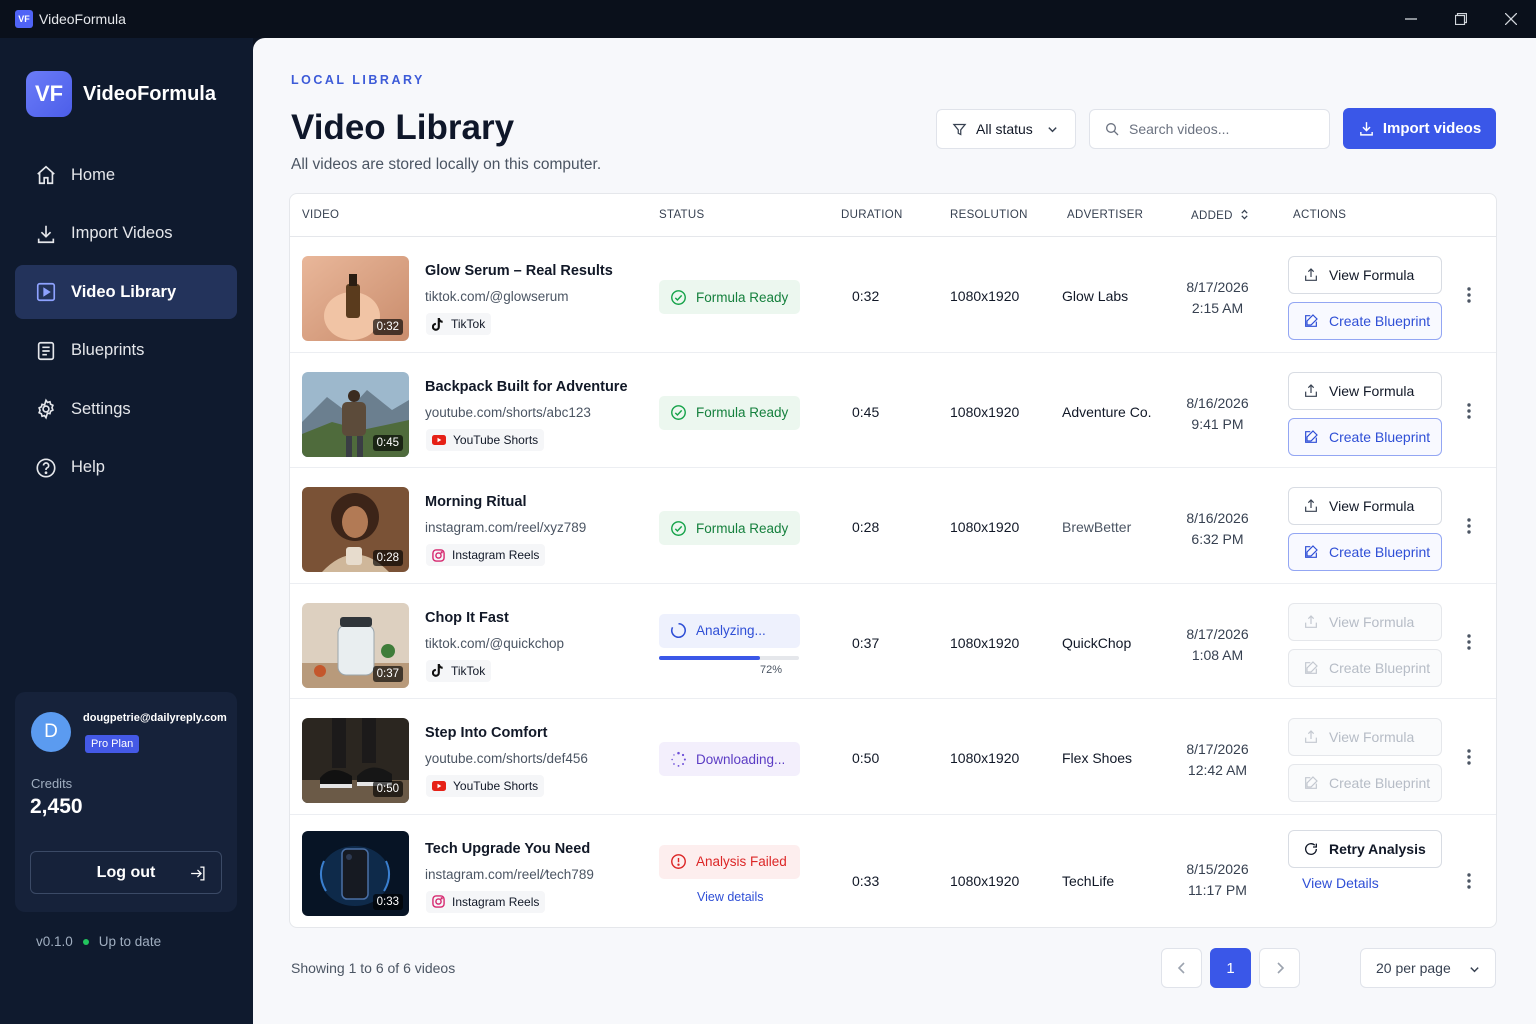  Describe the element at coordinates (1428, 968) in the screenshot. I see `per-page-dropdown: 20 per page` at that location.